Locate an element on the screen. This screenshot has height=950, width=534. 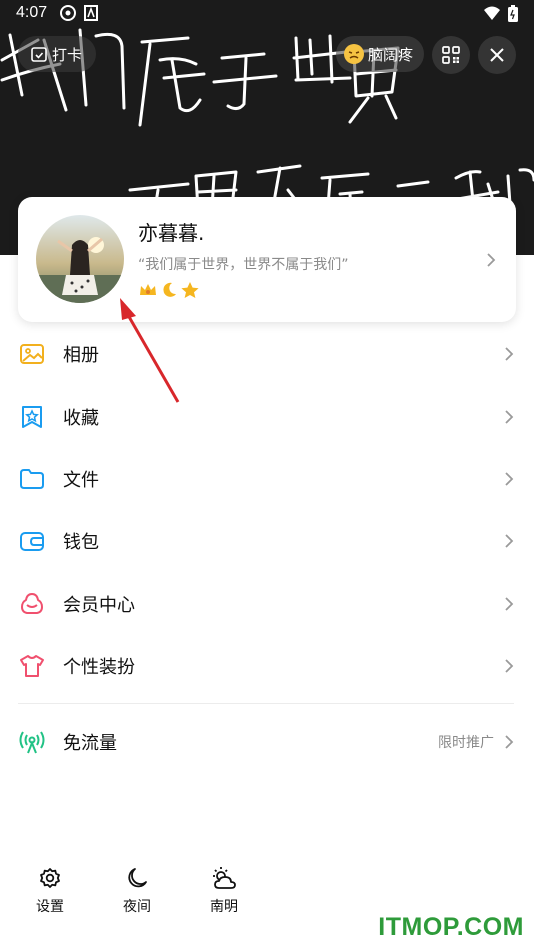
tshirt-icon is located at coordinates (32, 666).